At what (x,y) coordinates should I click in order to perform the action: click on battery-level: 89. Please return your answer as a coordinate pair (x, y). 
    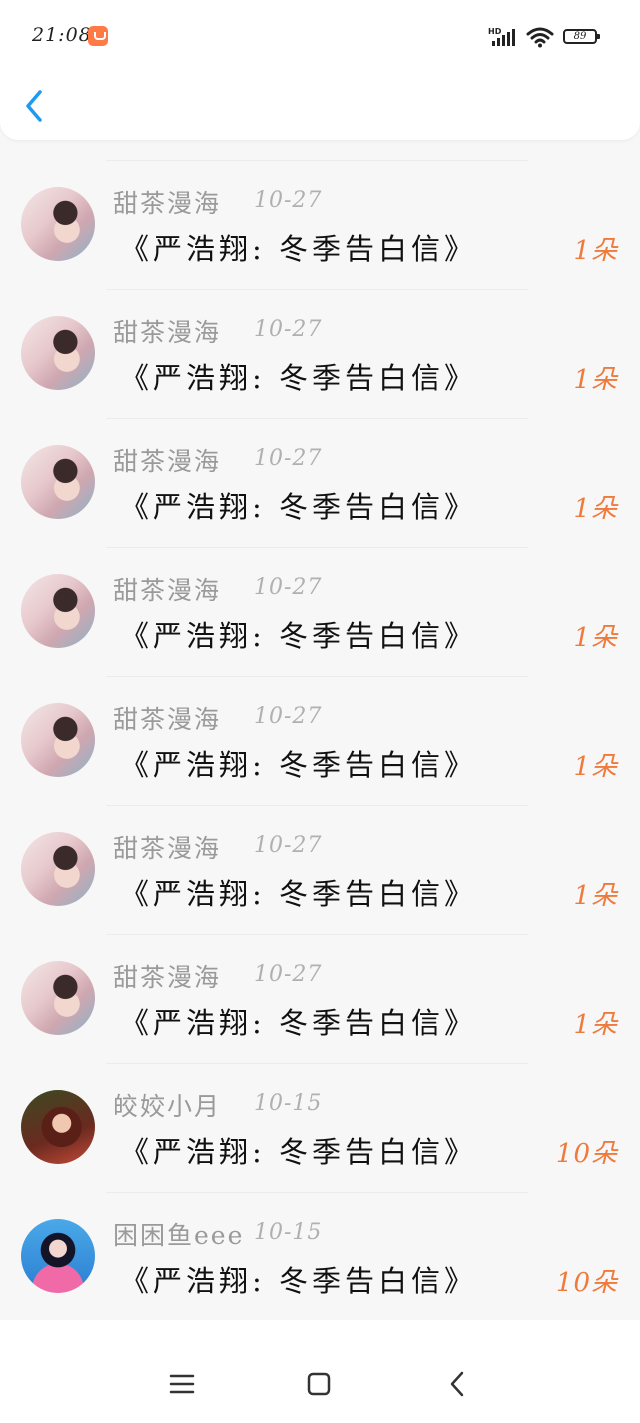
    Looking at the image, I should click on (580, 36).